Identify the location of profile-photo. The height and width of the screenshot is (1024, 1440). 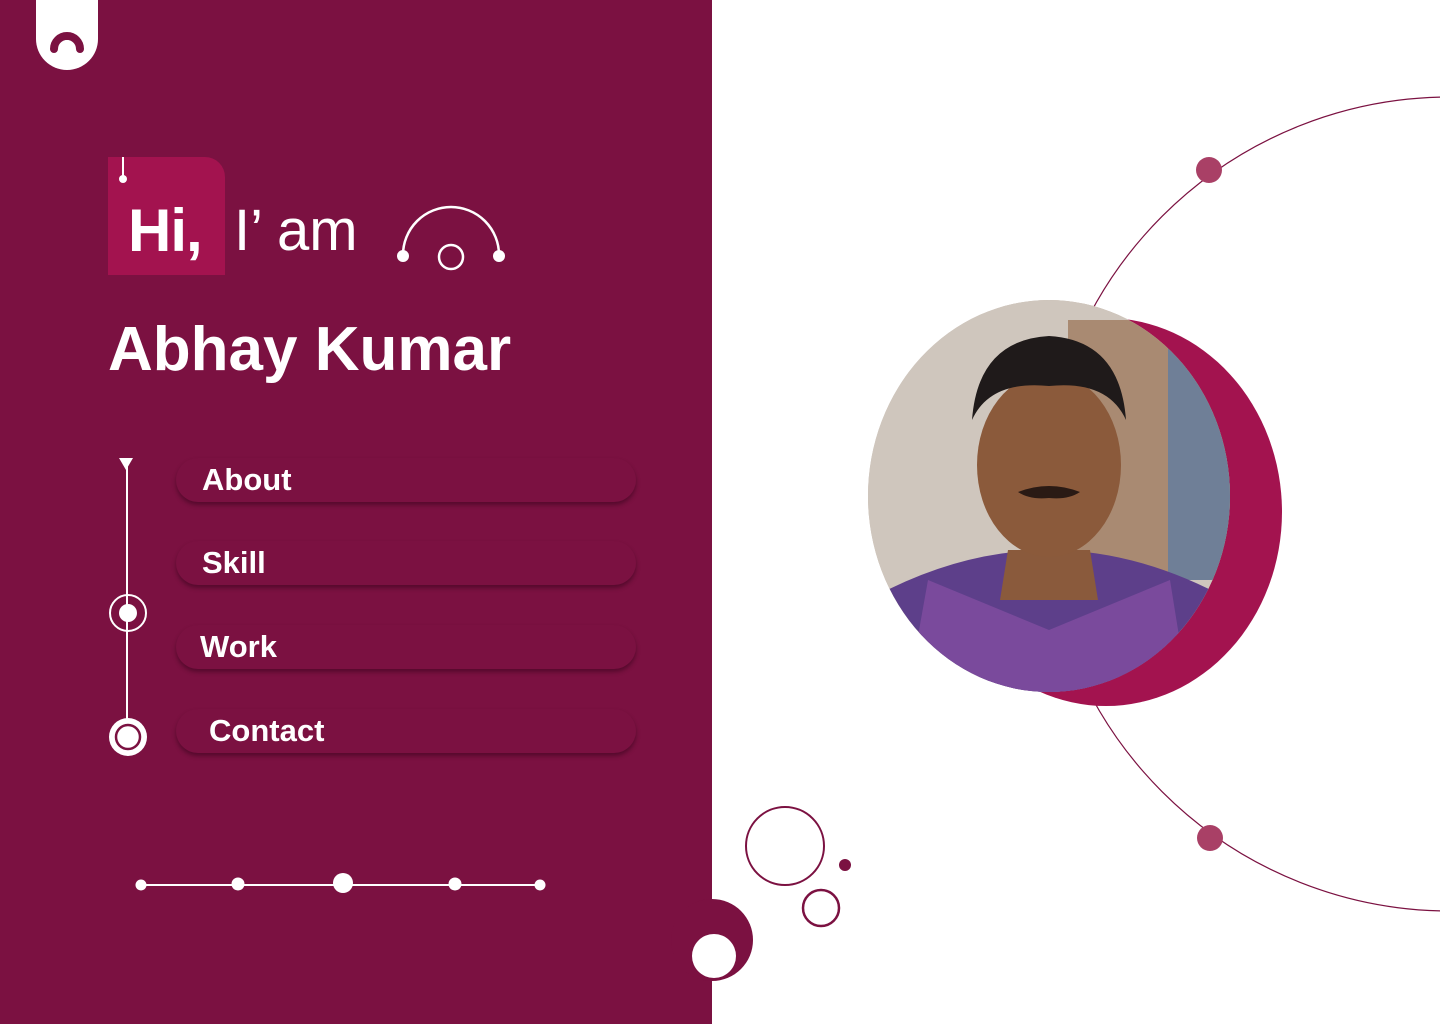
(1049, 496).